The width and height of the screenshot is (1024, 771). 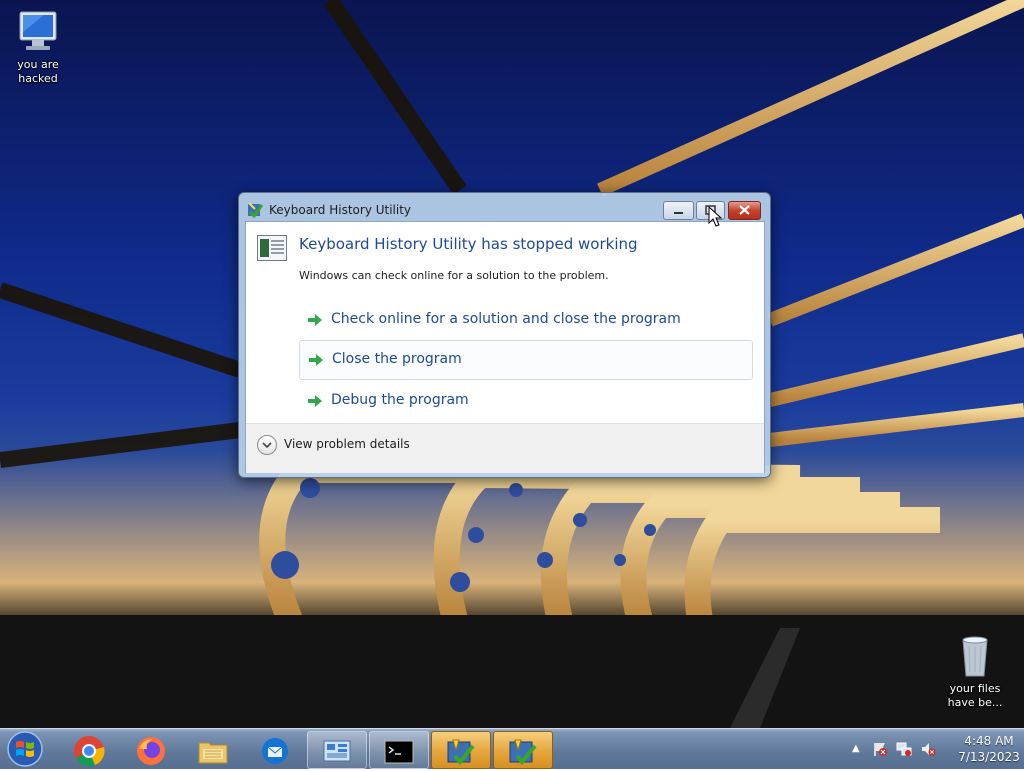 I want to click on option-label: Debug the program, so click(x=400, y=400).